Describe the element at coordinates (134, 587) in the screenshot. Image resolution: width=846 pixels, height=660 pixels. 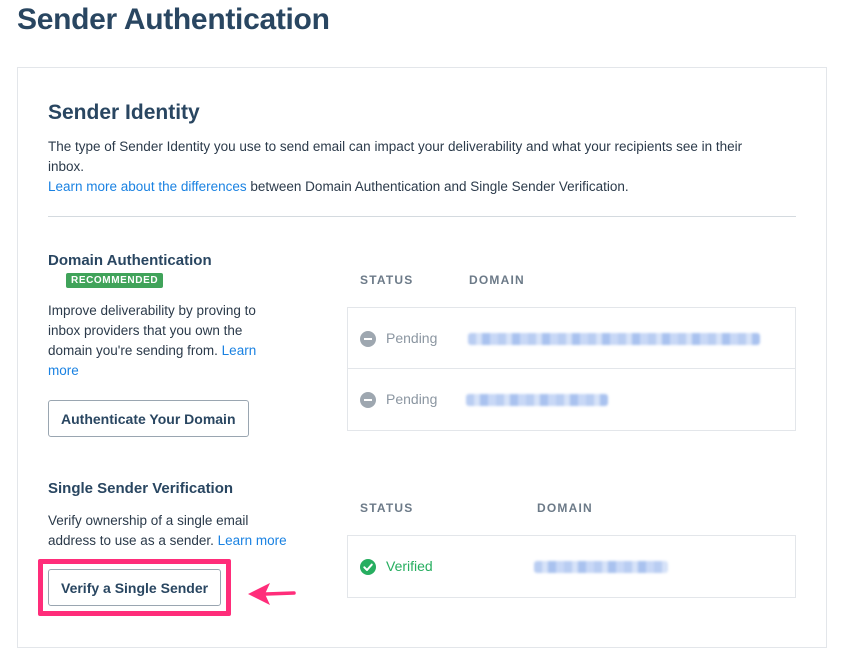
I see `highlight-box` at that location.